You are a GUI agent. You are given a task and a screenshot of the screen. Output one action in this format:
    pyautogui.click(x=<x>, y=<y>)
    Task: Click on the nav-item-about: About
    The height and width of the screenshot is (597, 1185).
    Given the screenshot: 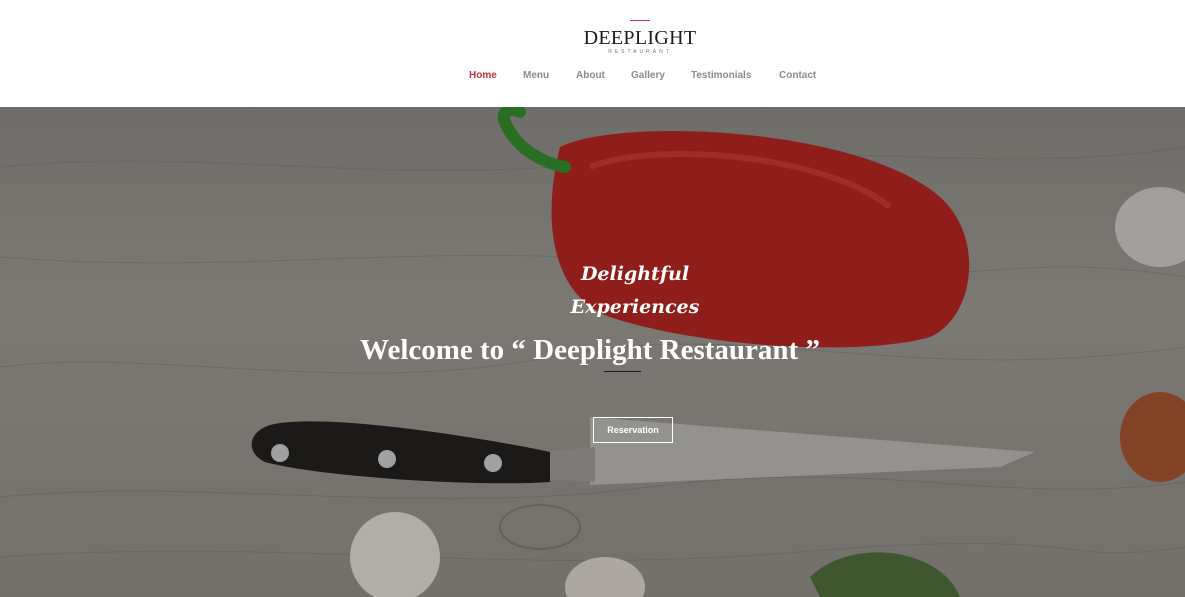 What is the action you would take?
    pyautogui.click(x=590, y=75)
    